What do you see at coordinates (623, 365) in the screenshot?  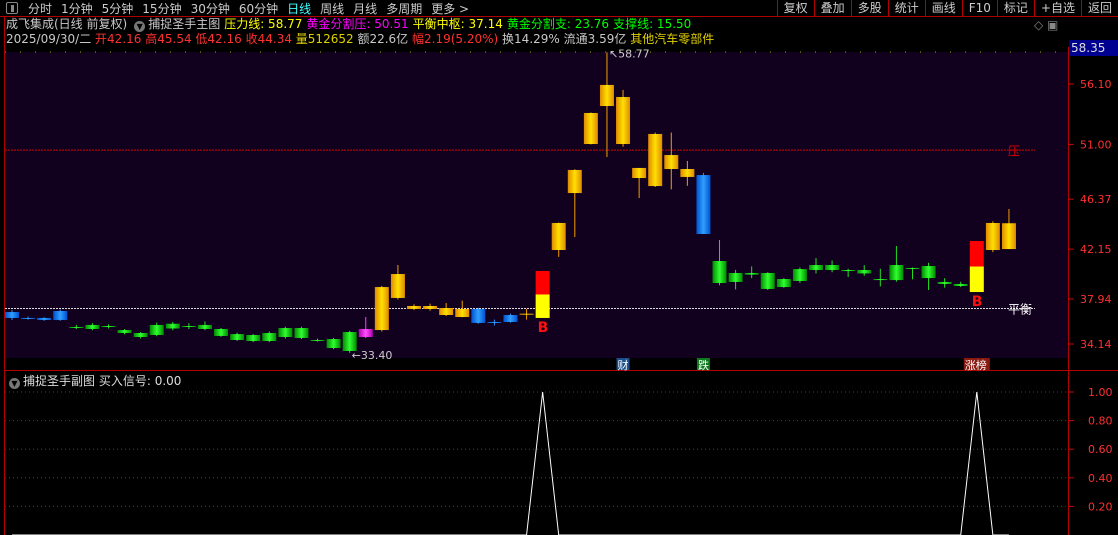 I see `event-label: 财` at bounding box center [623, 365].